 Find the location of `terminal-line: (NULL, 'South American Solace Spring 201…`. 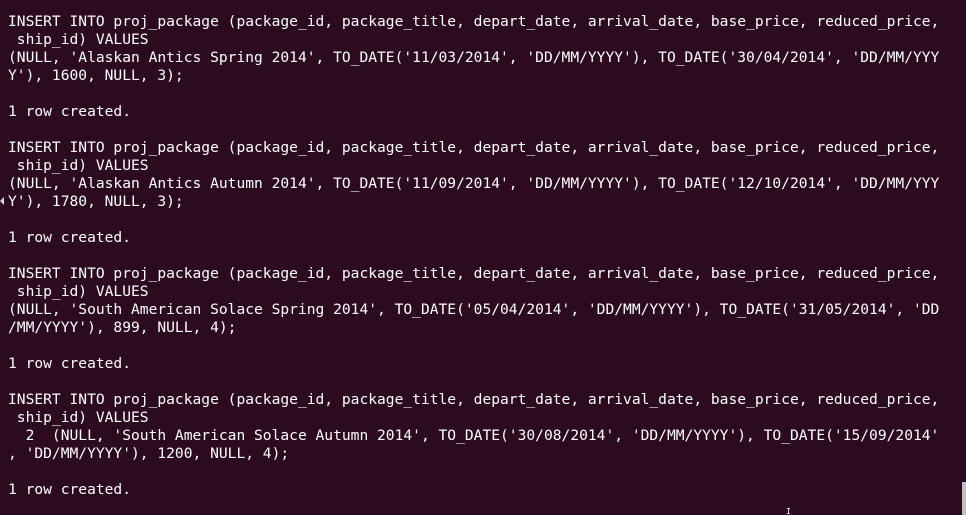

terminal-line: (NULL, 'South American Solace Spring 201… is located at coordinates (474, 309).